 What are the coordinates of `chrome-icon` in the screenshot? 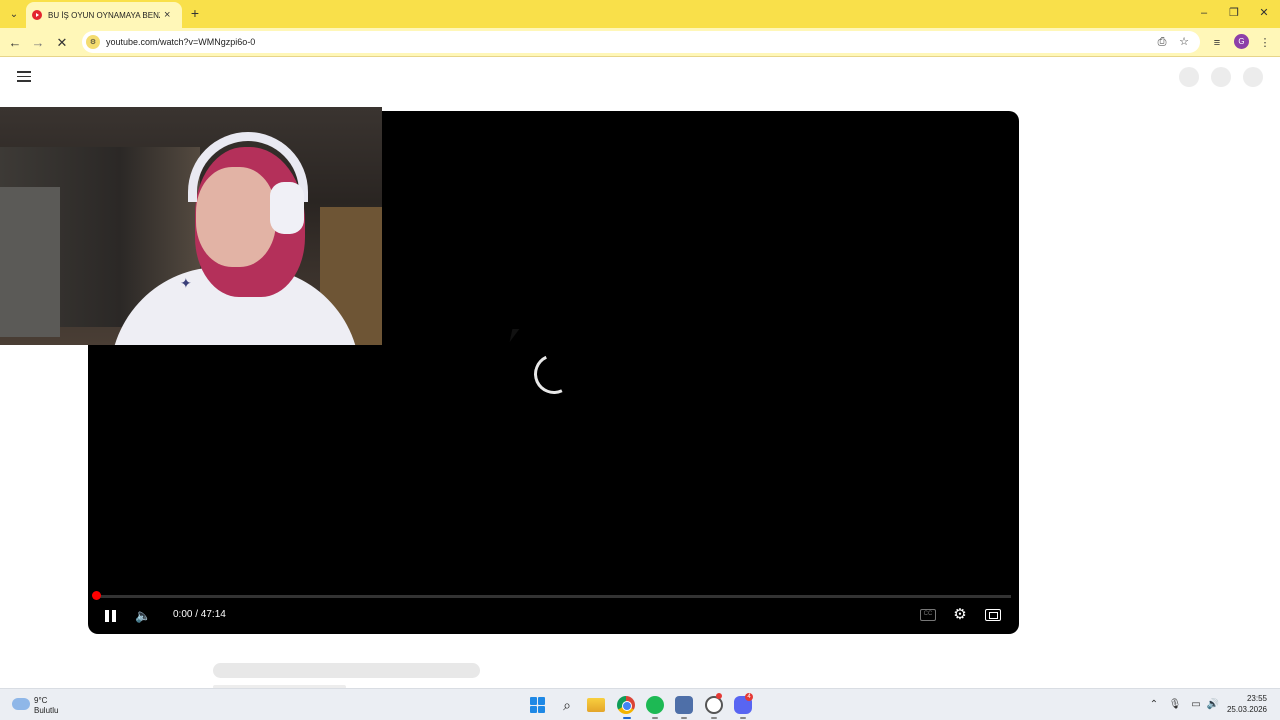 It's located at (626, 705).